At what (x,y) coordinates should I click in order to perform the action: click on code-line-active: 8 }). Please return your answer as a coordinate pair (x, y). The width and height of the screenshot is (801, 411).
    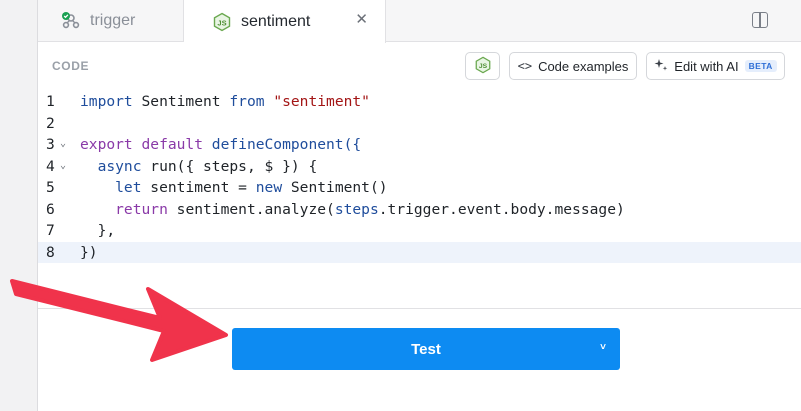
    Looking at the image, I should click on (419, 252).